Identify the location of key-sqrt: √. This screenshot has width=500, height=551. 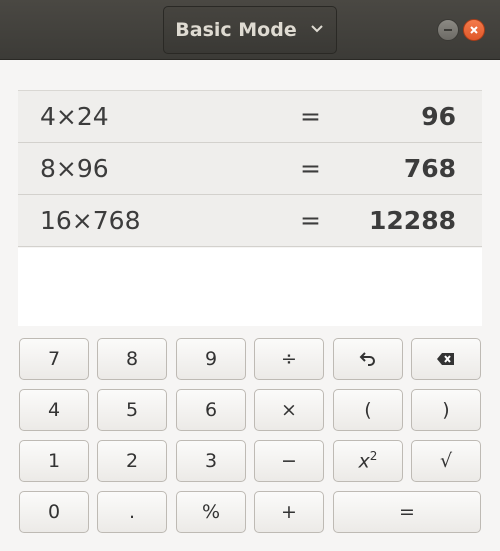
(446, 461).